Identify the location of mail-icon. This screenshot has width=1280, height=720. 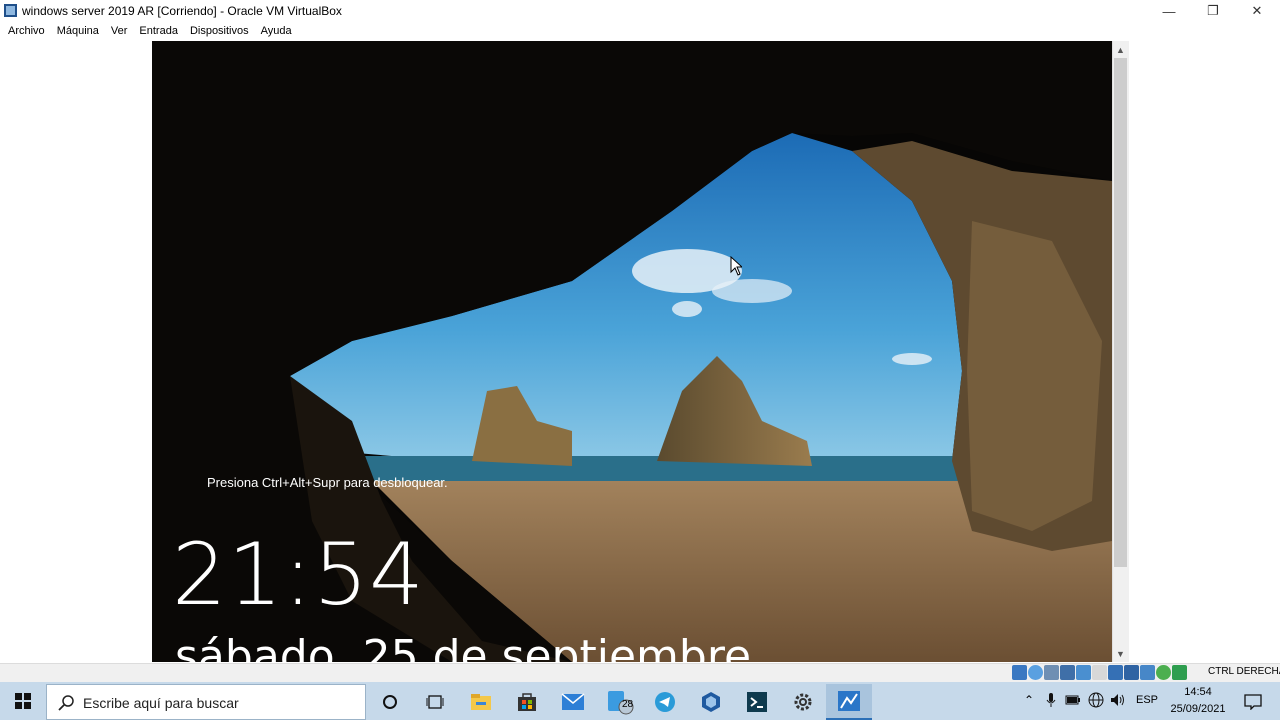
(573, 701).